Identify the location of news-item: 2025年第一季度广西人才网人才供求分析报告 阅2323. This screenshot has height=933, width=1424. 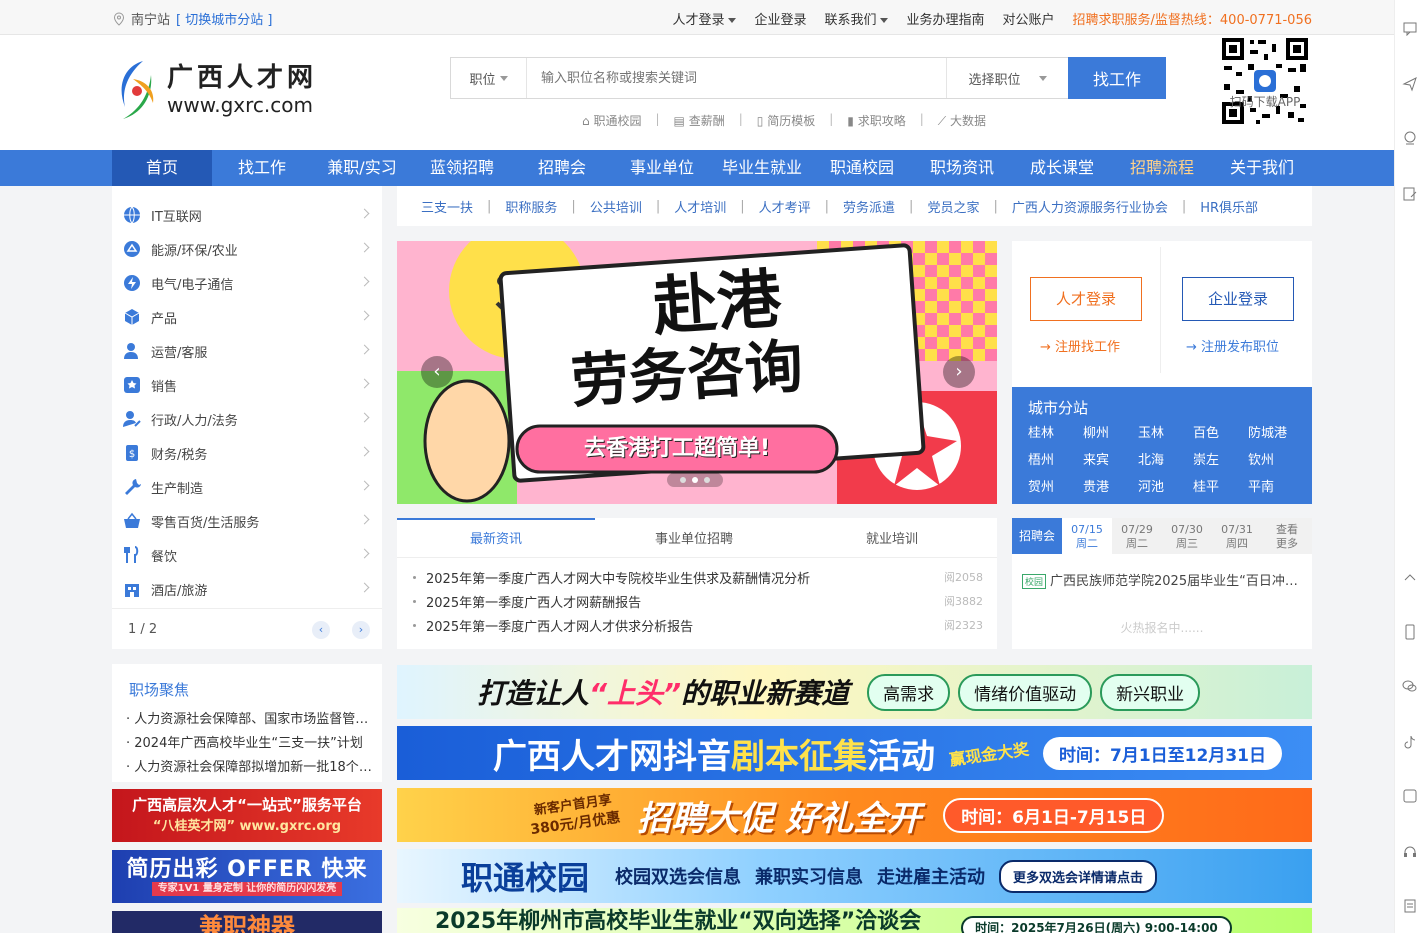
(700, 625).